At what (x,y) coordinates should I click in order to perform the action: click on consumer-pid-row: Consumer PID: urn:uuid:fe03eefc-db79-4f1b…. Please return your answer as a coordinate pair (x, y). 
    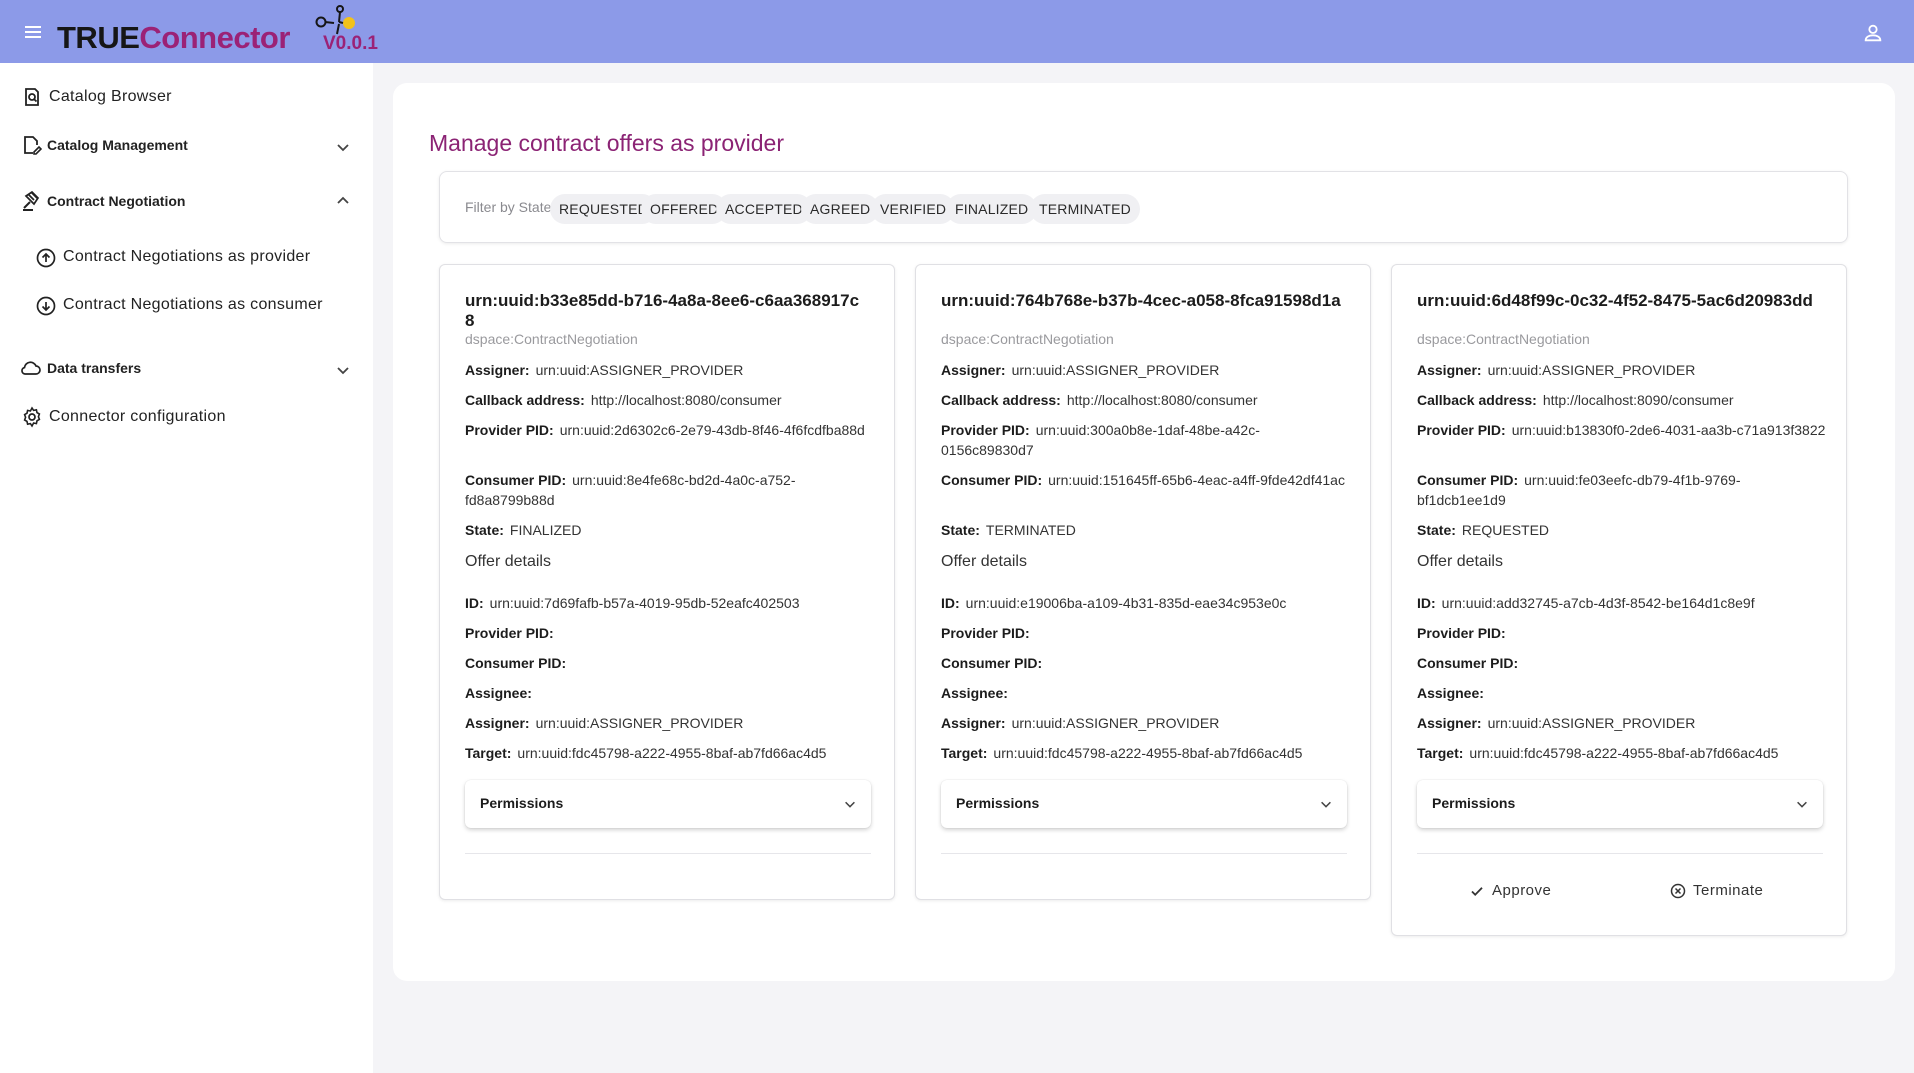
    Looking at the image, I should click on (1579, 490).